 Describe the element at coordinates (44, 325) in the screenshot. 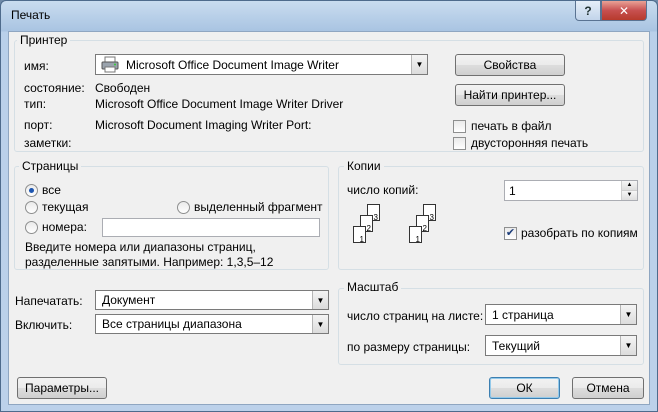

I see `include-label: Включить:` at that location.